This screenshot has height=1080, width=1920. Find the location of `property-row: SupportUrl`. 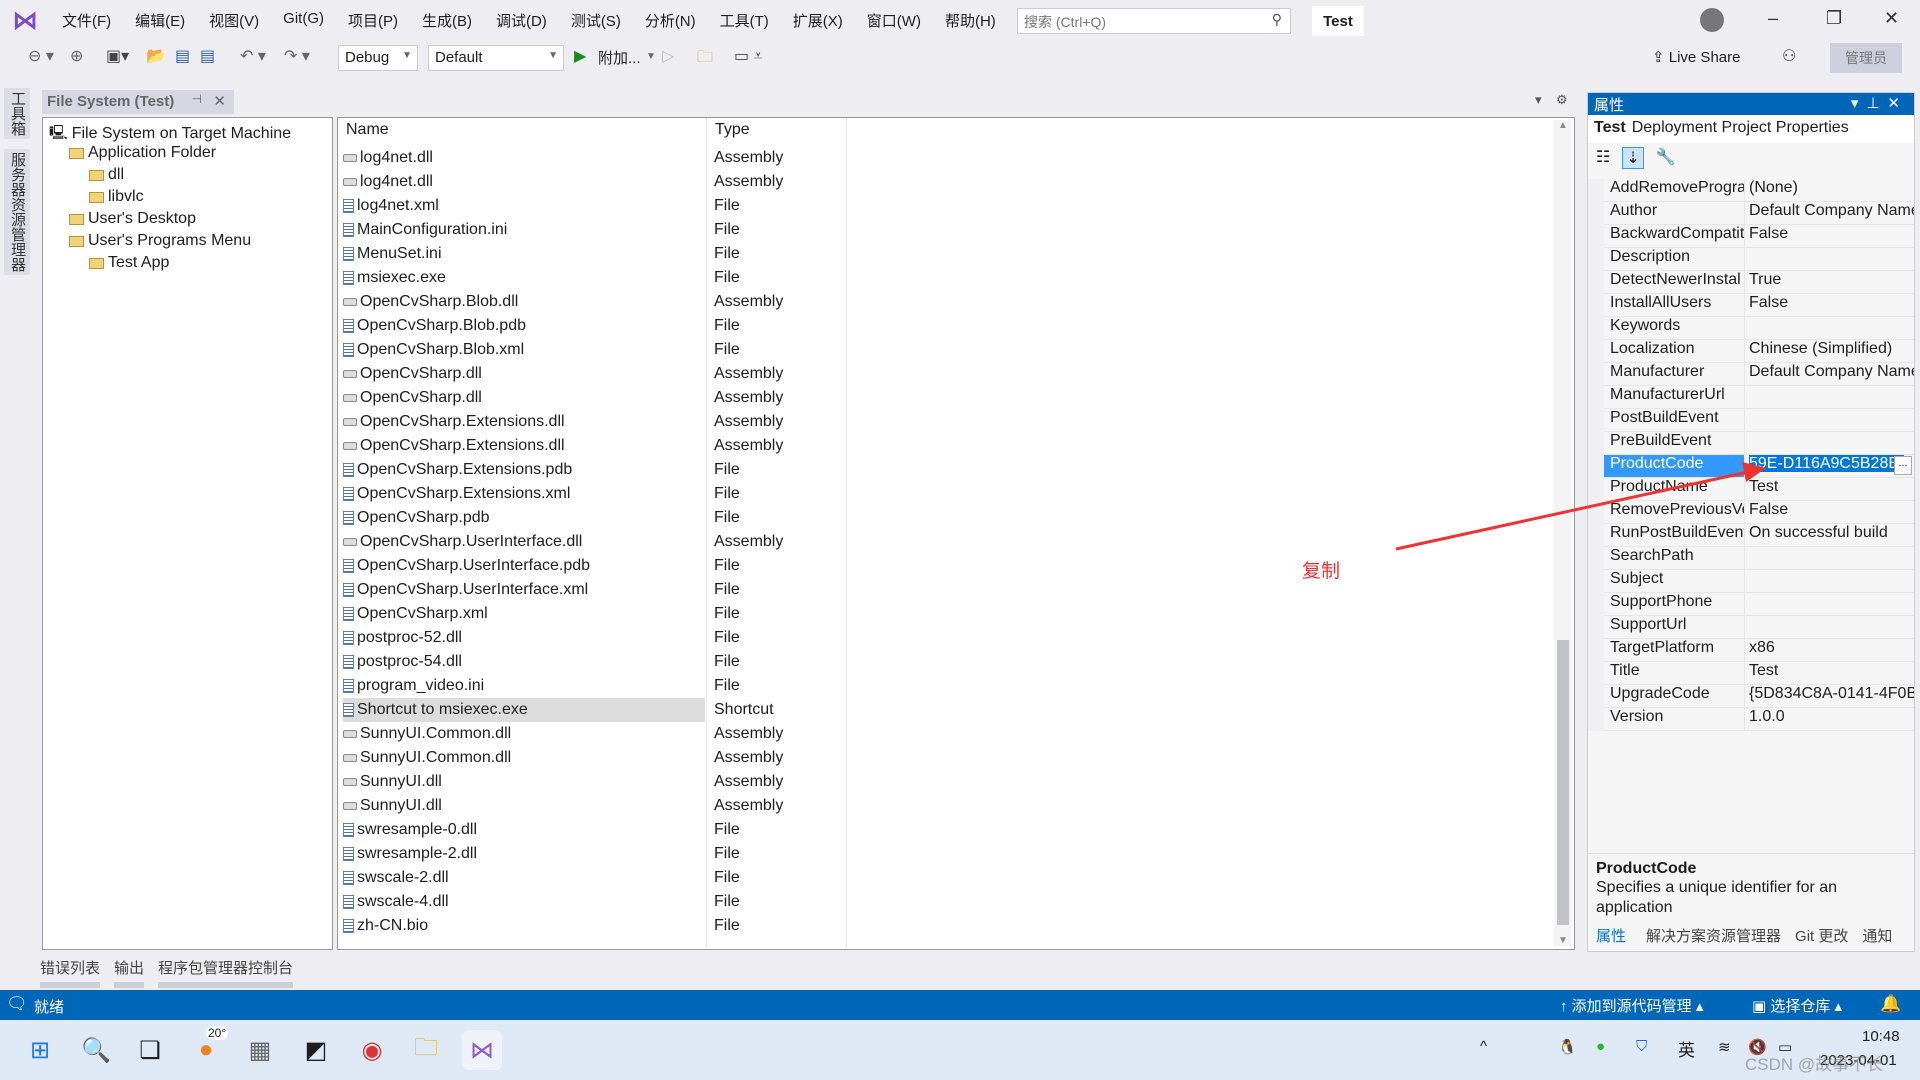

property-row: SupportUrl is located at coordinates (1751, 627).